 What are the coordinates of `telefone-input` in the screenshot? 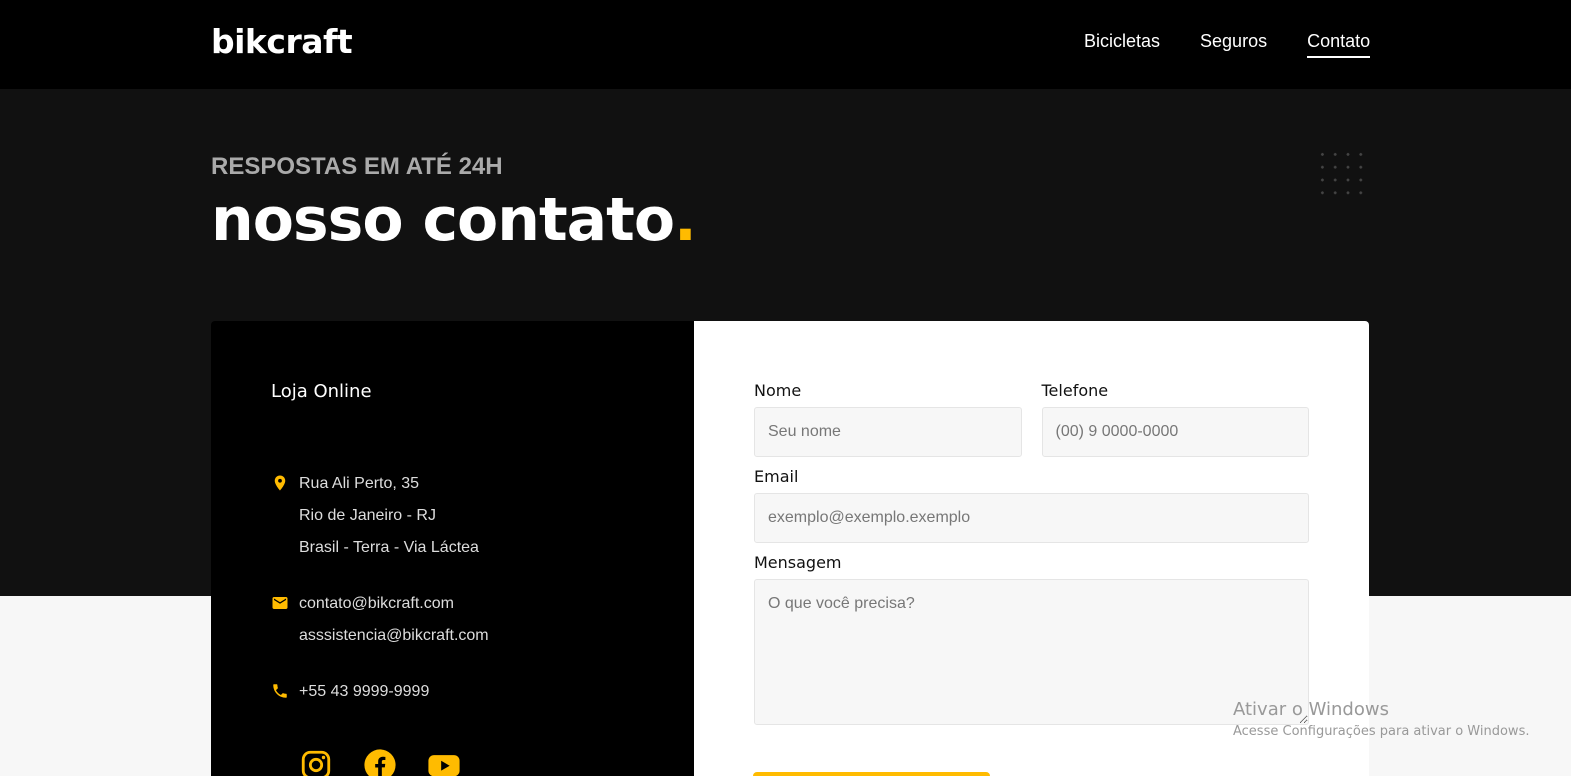 It's located at (1175, 432).